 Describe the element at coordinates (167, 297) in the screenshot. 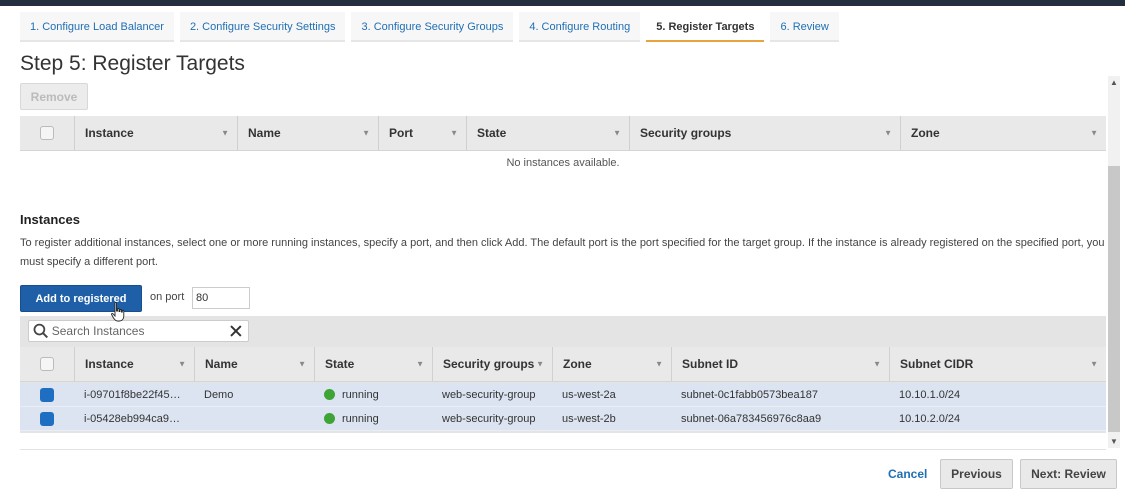

I see `port-label: on port` at that location.